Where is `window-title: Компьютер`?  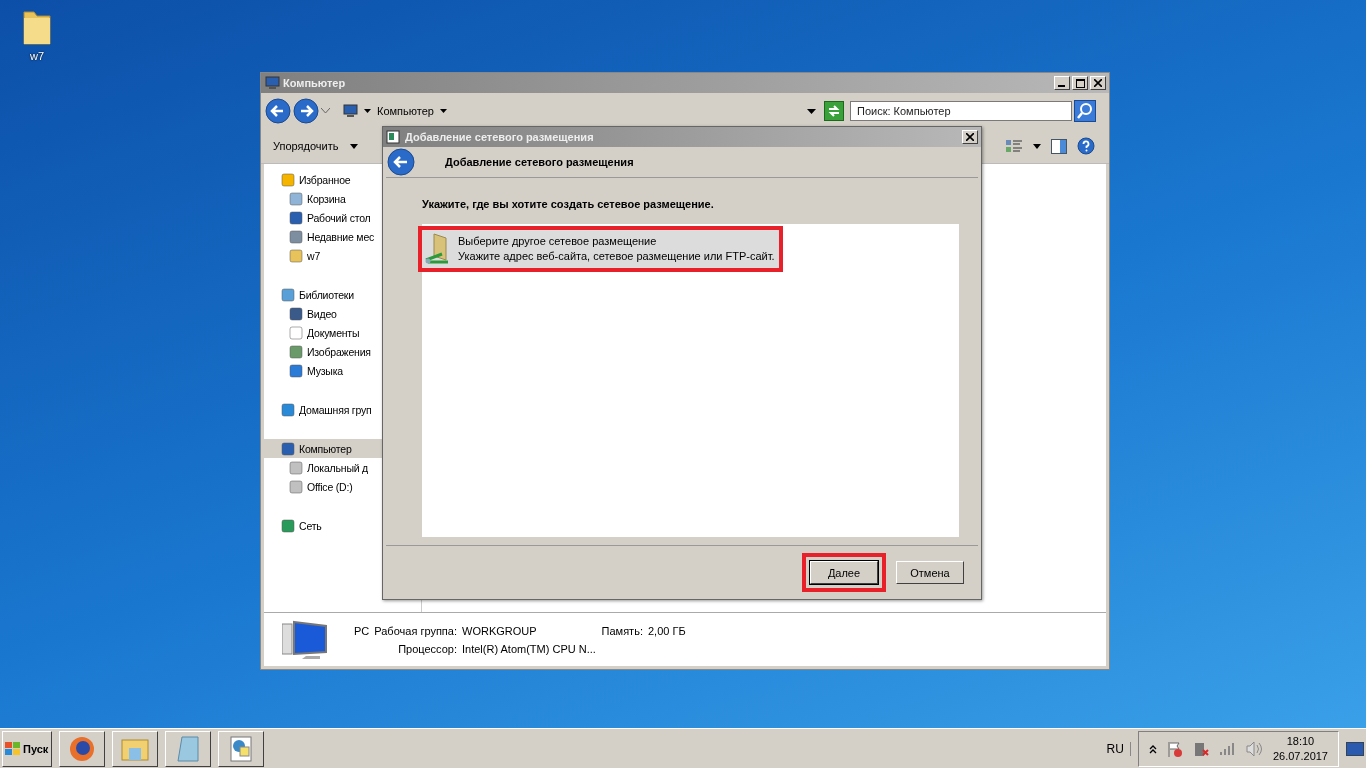 window-title: Компьютер is located at coordinates (314, 83).